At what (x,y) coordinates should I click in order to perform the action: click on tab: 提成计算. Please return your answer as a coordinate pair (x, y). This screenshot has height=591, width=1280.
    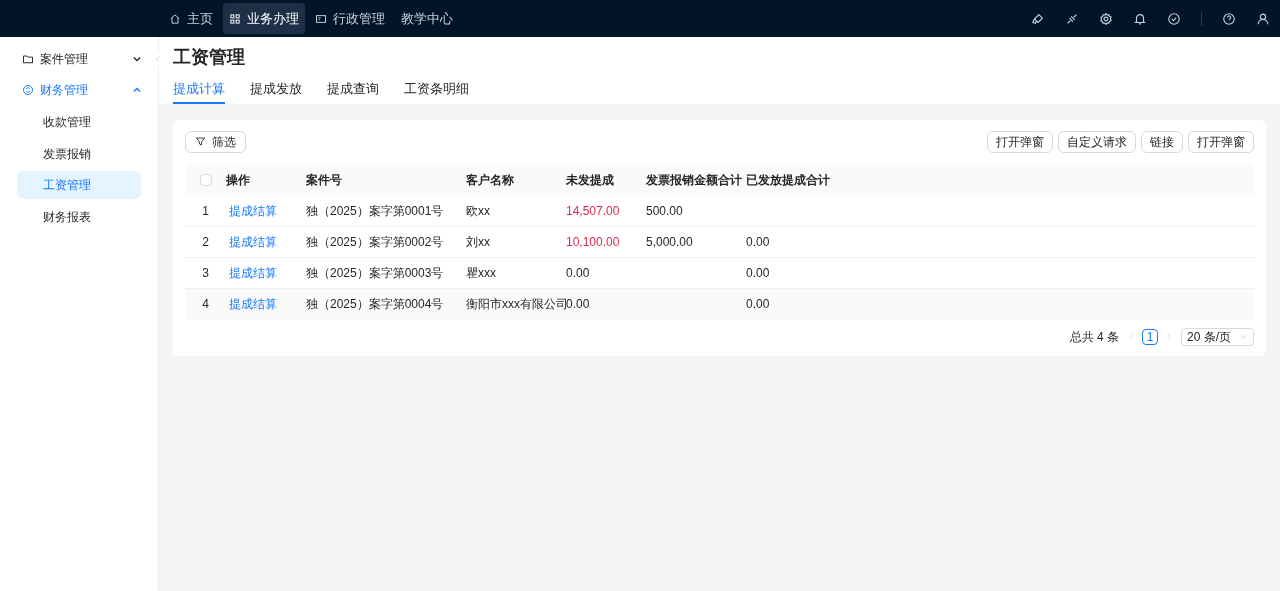
    Looking at the image, I should click on (199, 91).